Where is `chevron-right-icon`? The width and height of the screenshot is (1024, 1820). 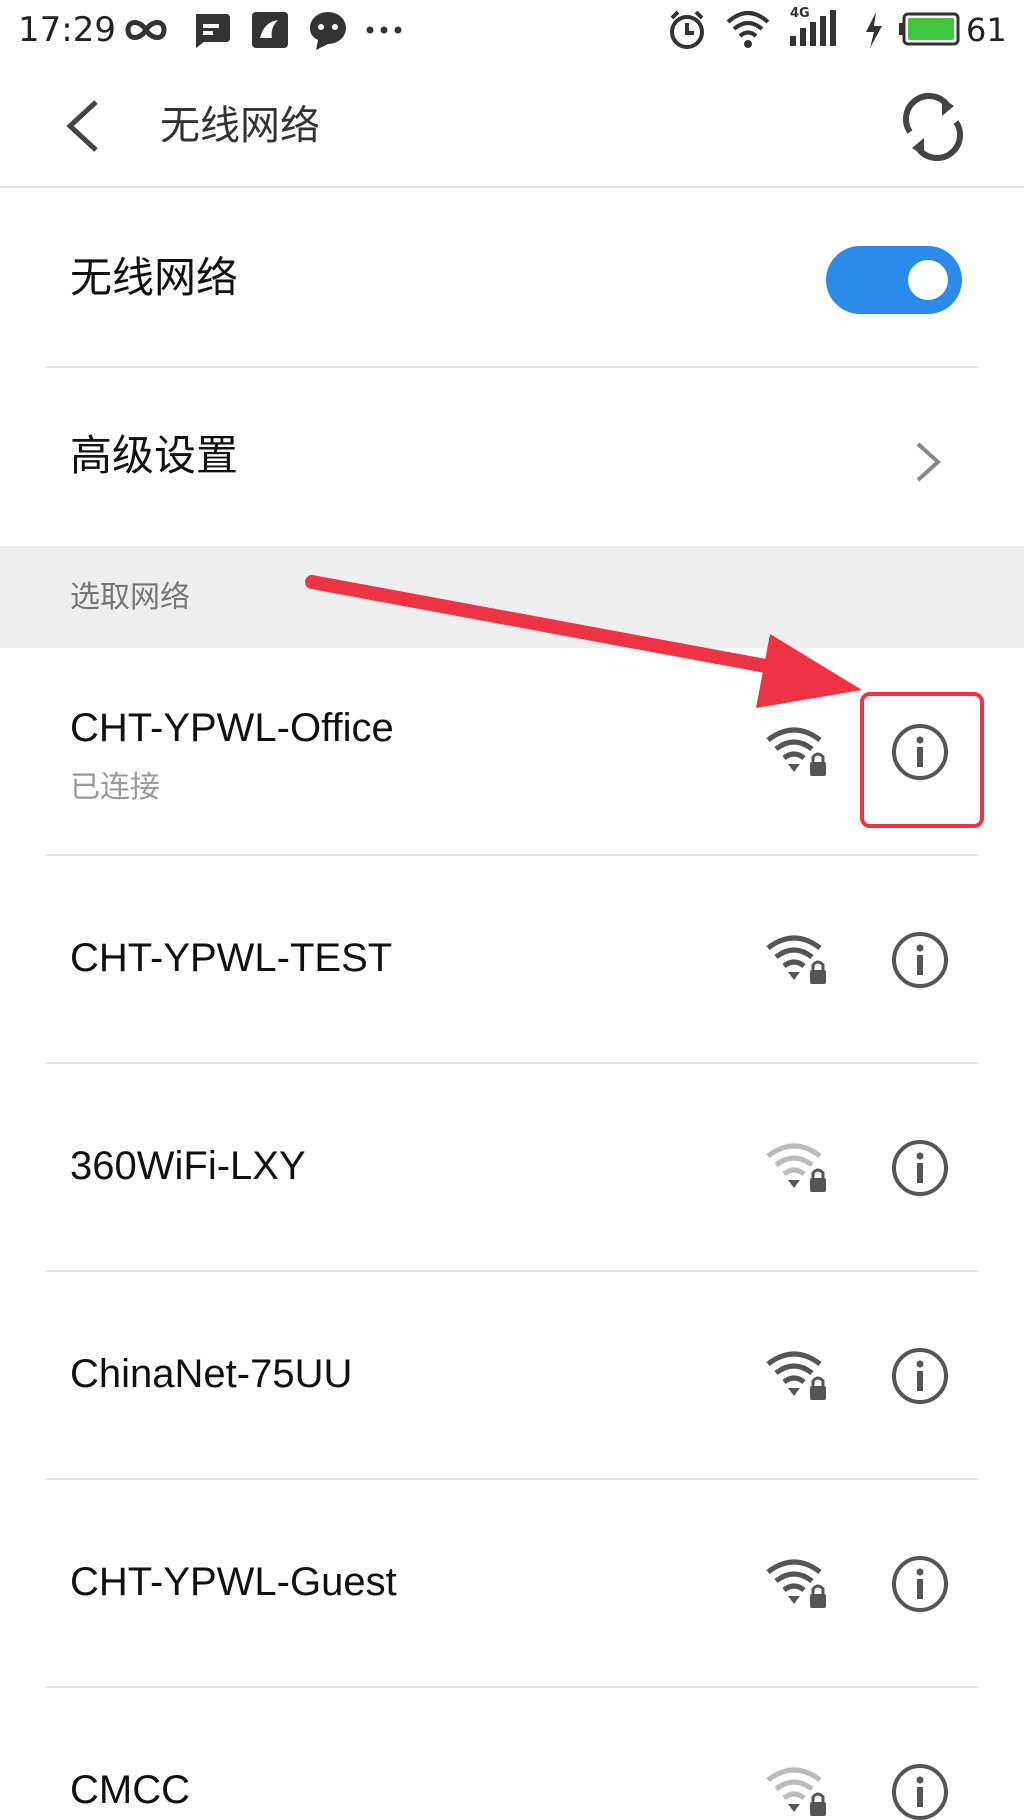 chevron-right-icon is located at coordinates (928, 462).